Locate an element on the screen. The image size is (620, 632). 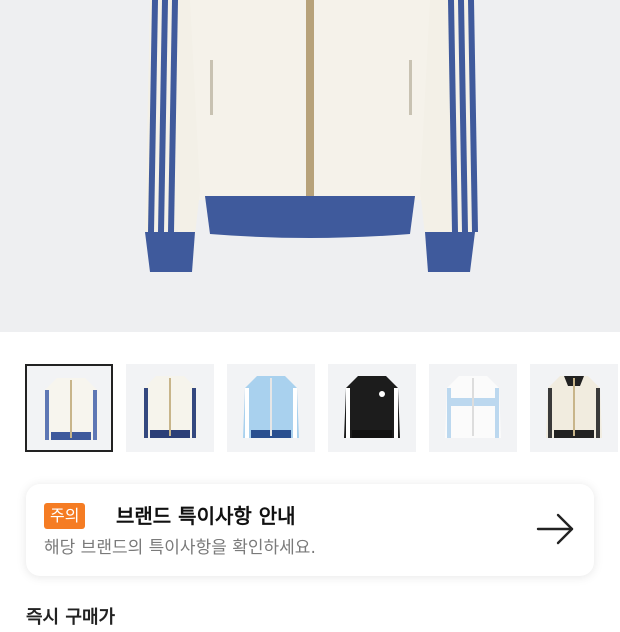
thumbnail-cream-black-jacket is located at coordinates (574, 408).